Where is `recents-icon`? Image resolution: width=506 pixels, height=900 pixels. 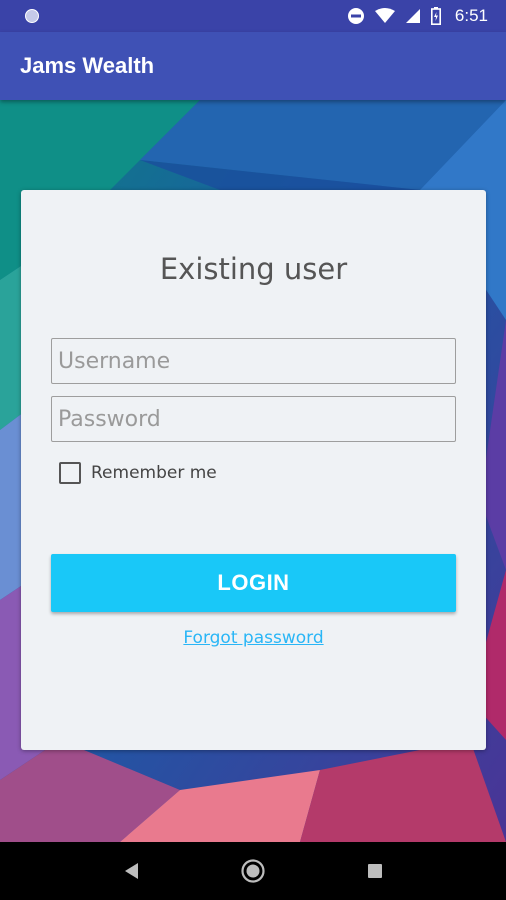
recents-icon is located at coordinates (375, 871).